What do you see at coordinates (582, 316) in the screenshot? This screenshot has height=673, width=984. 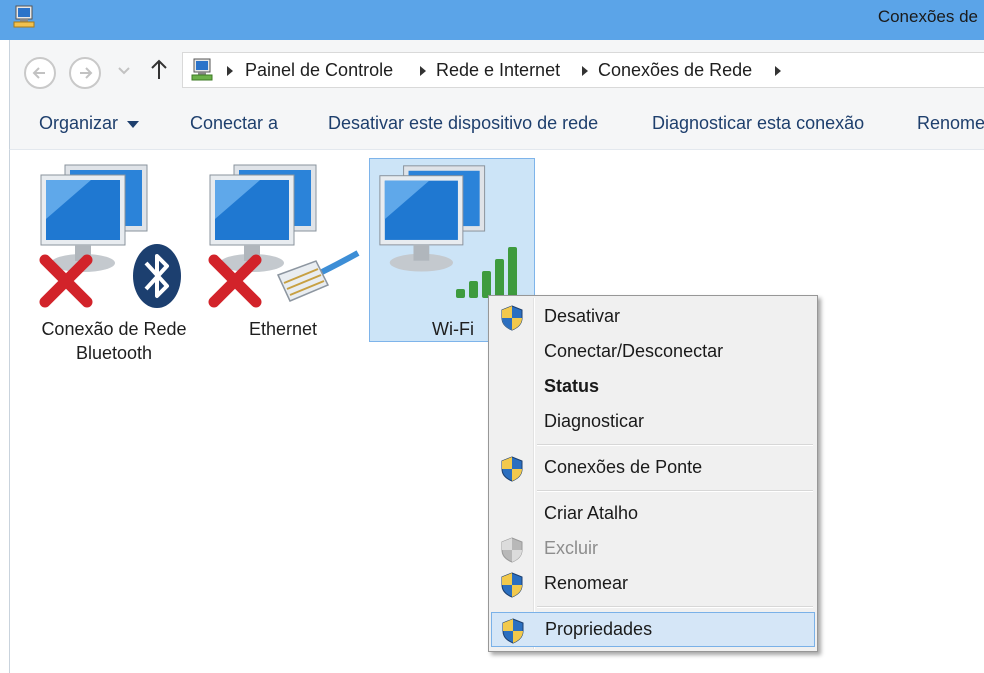 I see `menu-item-label: Desativar` at bounding box center [582, 316].